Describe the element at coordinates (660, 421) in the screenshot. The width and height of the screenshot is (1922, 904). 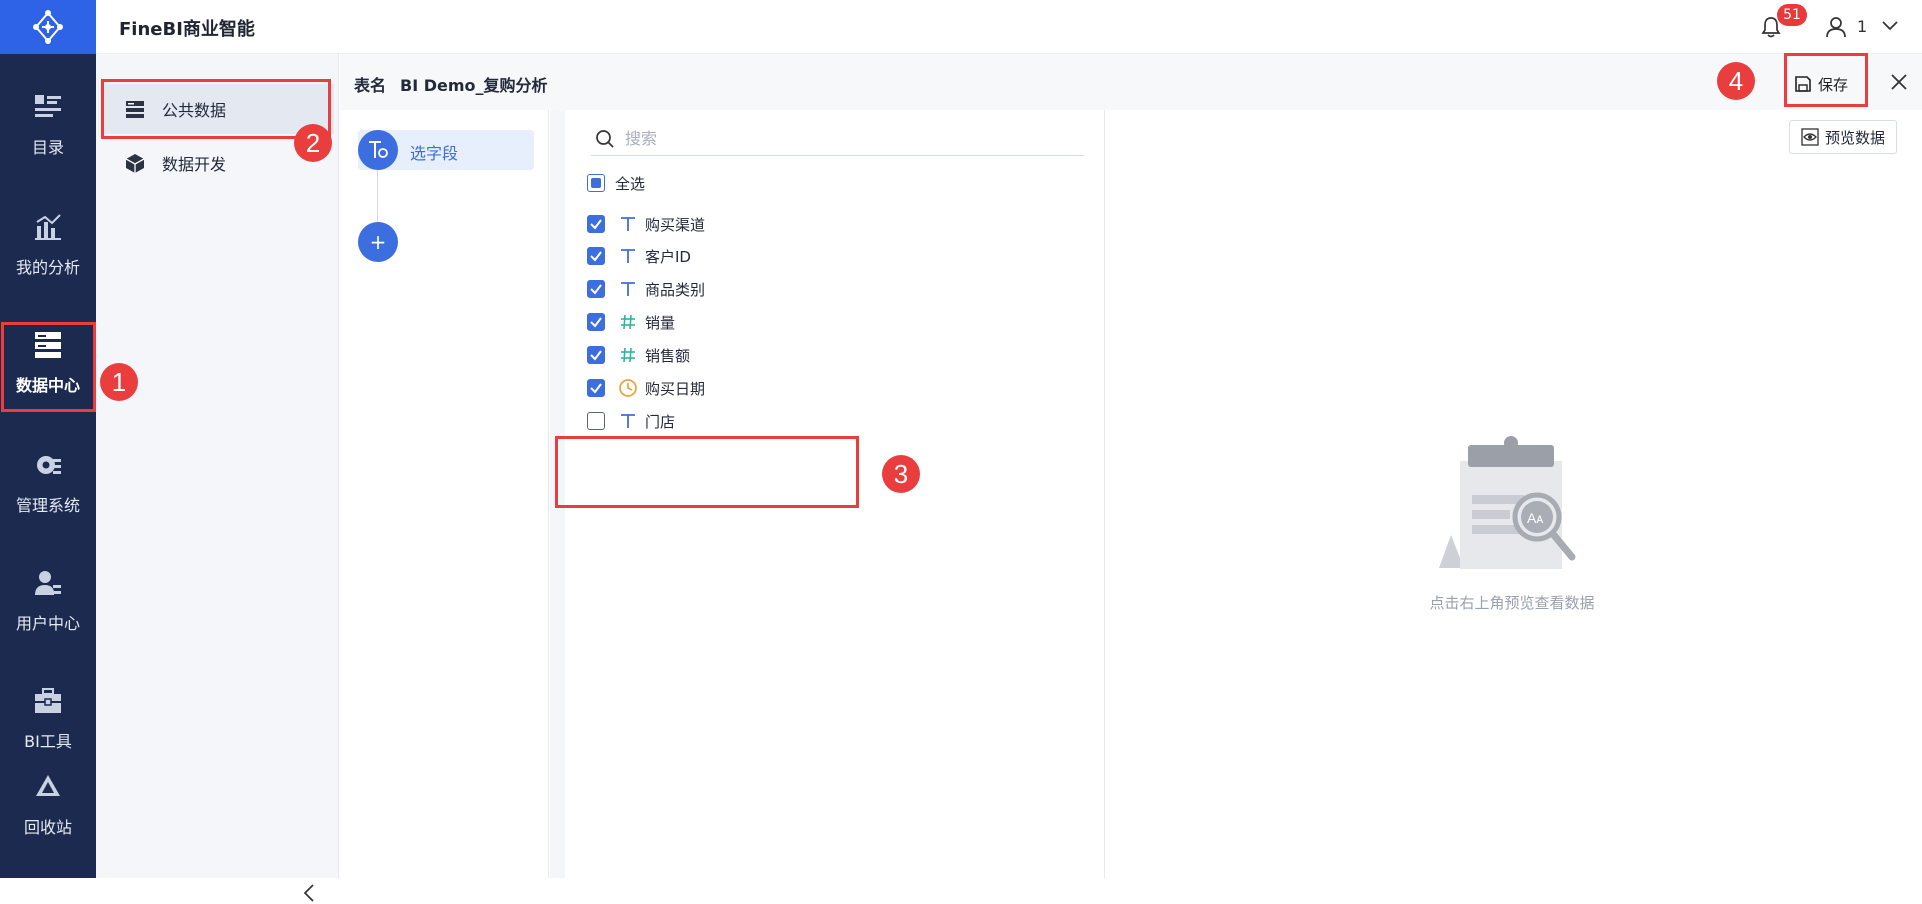
I see `field-name: 门店` at that location.